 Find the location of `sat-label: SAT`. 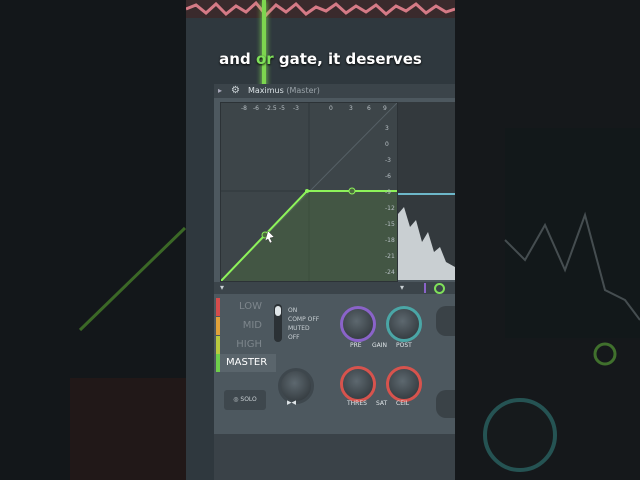

sat-label: SAT is located at coordinates (382, 403).